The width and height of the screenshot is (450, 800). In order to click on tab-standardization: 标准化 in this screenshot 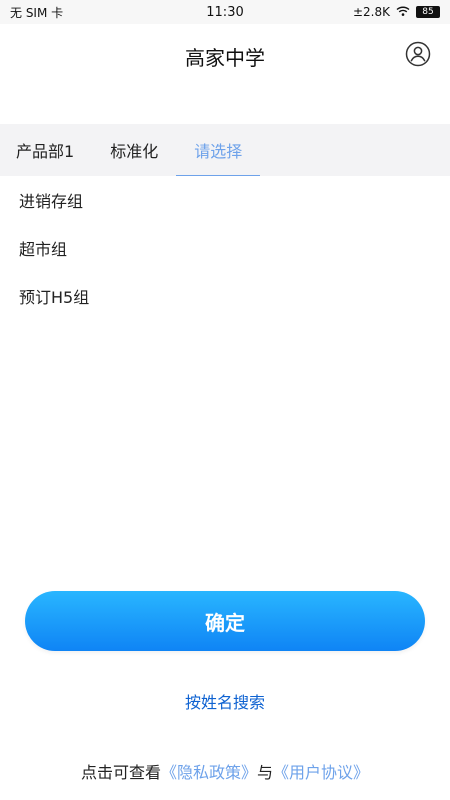, I will do `click(134, 150)`.